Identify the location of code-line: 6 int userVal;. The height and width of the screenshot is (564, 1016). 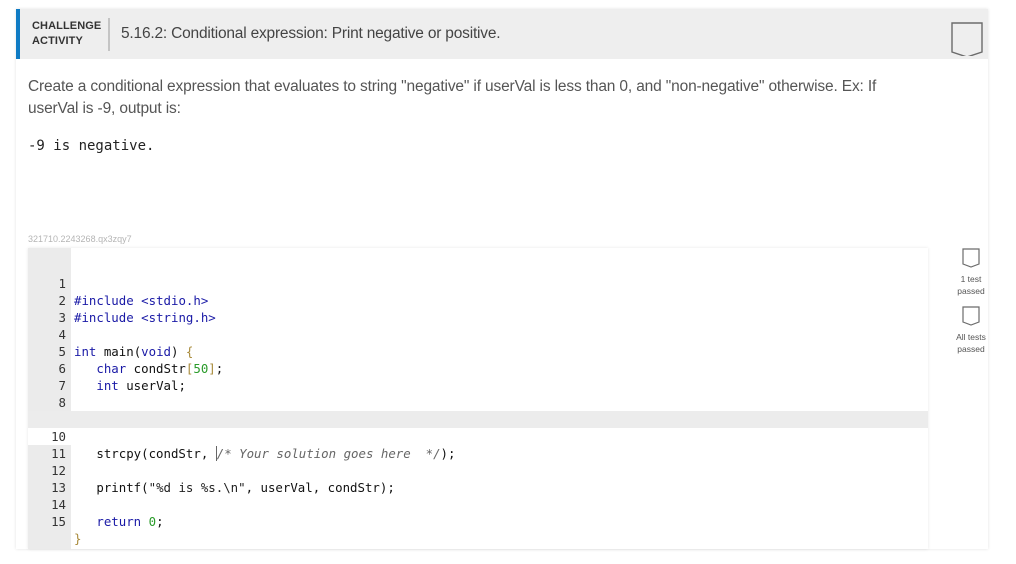
(478, 368).